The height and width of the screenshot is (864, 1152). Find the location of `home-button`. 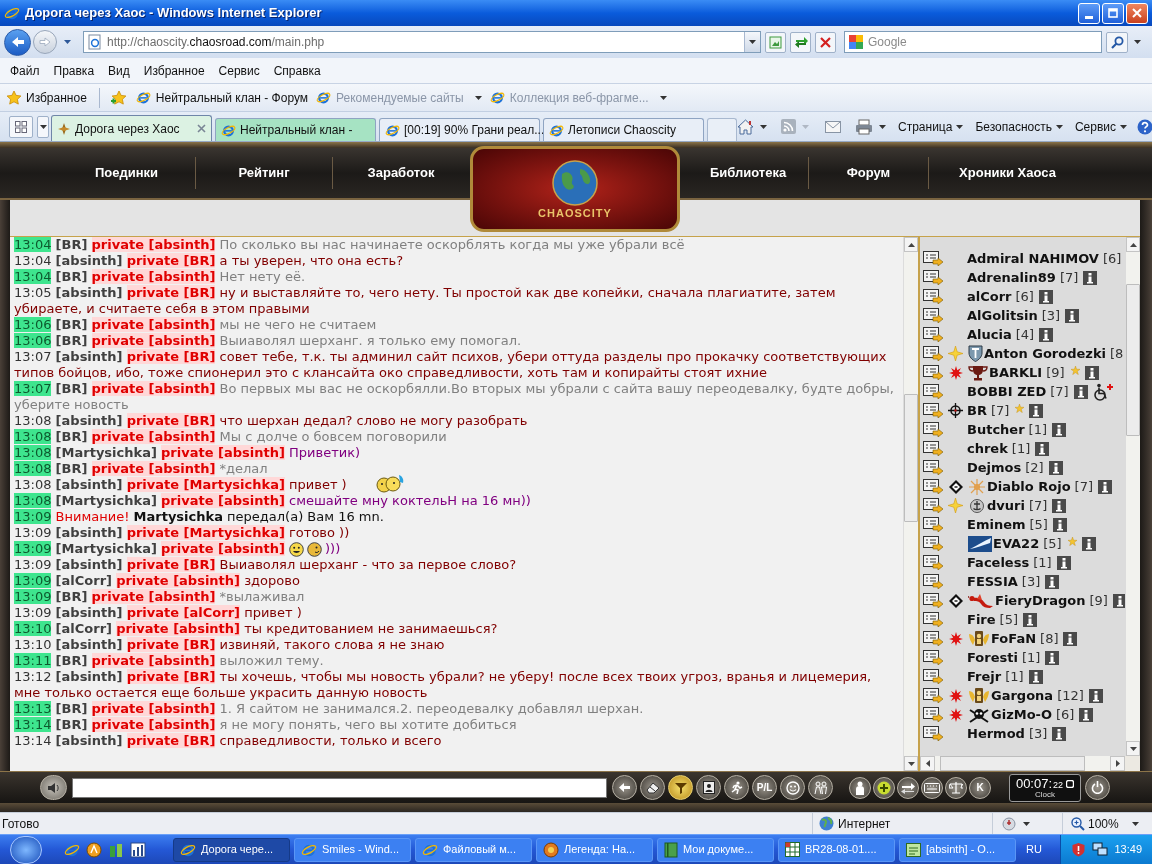

home-button is located at coordinates (752, 126).